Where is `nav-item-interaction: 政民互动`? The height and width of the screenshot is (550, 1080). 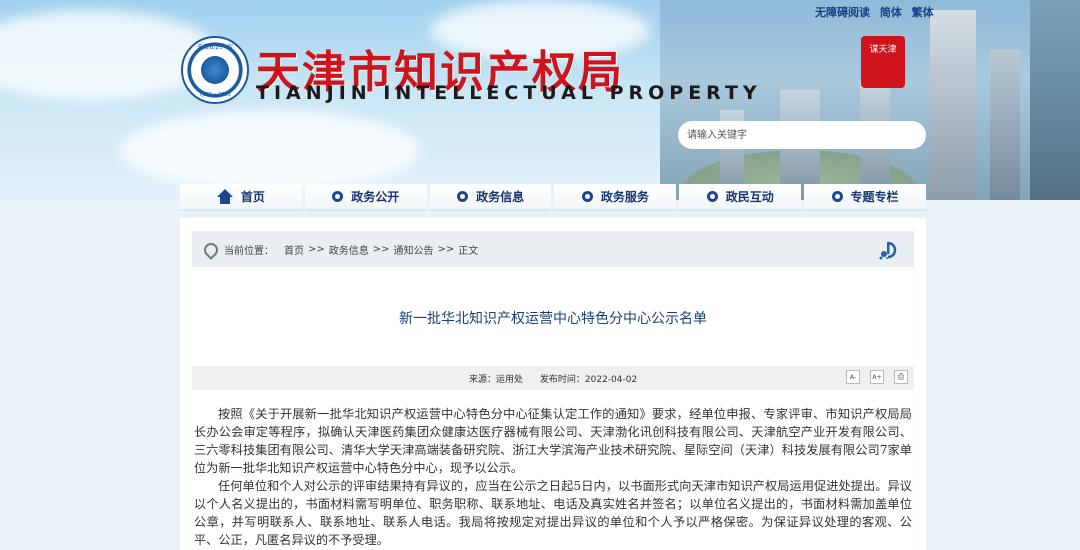
nav-item-interaction: 政民互动 is located at coordinates (740, 197).